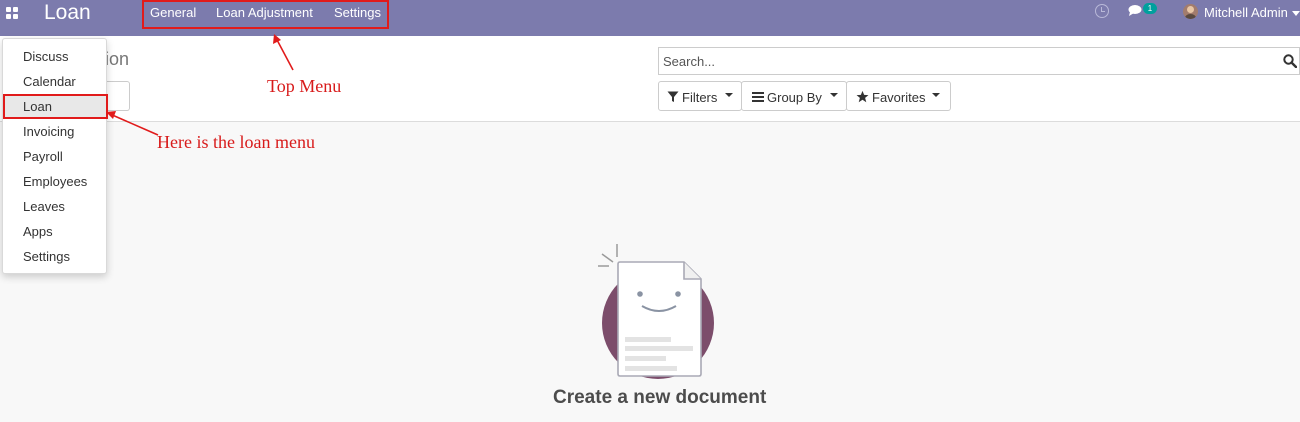 The image size is (1300, 422). I want to click on empty-state-title: Create a new document, so click(660, 397).